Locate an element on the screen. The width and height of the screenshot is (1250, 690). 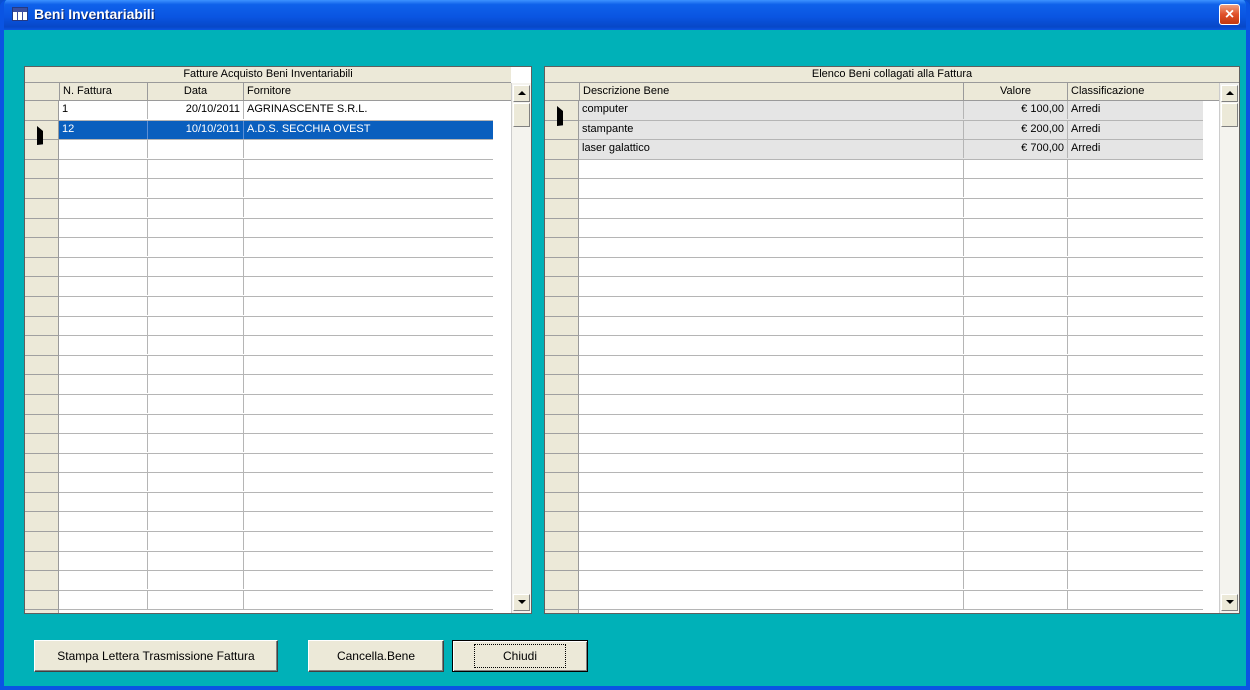
invoice-row: 1 20/10/2011 AGRINASCENTE S.R.L. is located at coordinates (276, 111).